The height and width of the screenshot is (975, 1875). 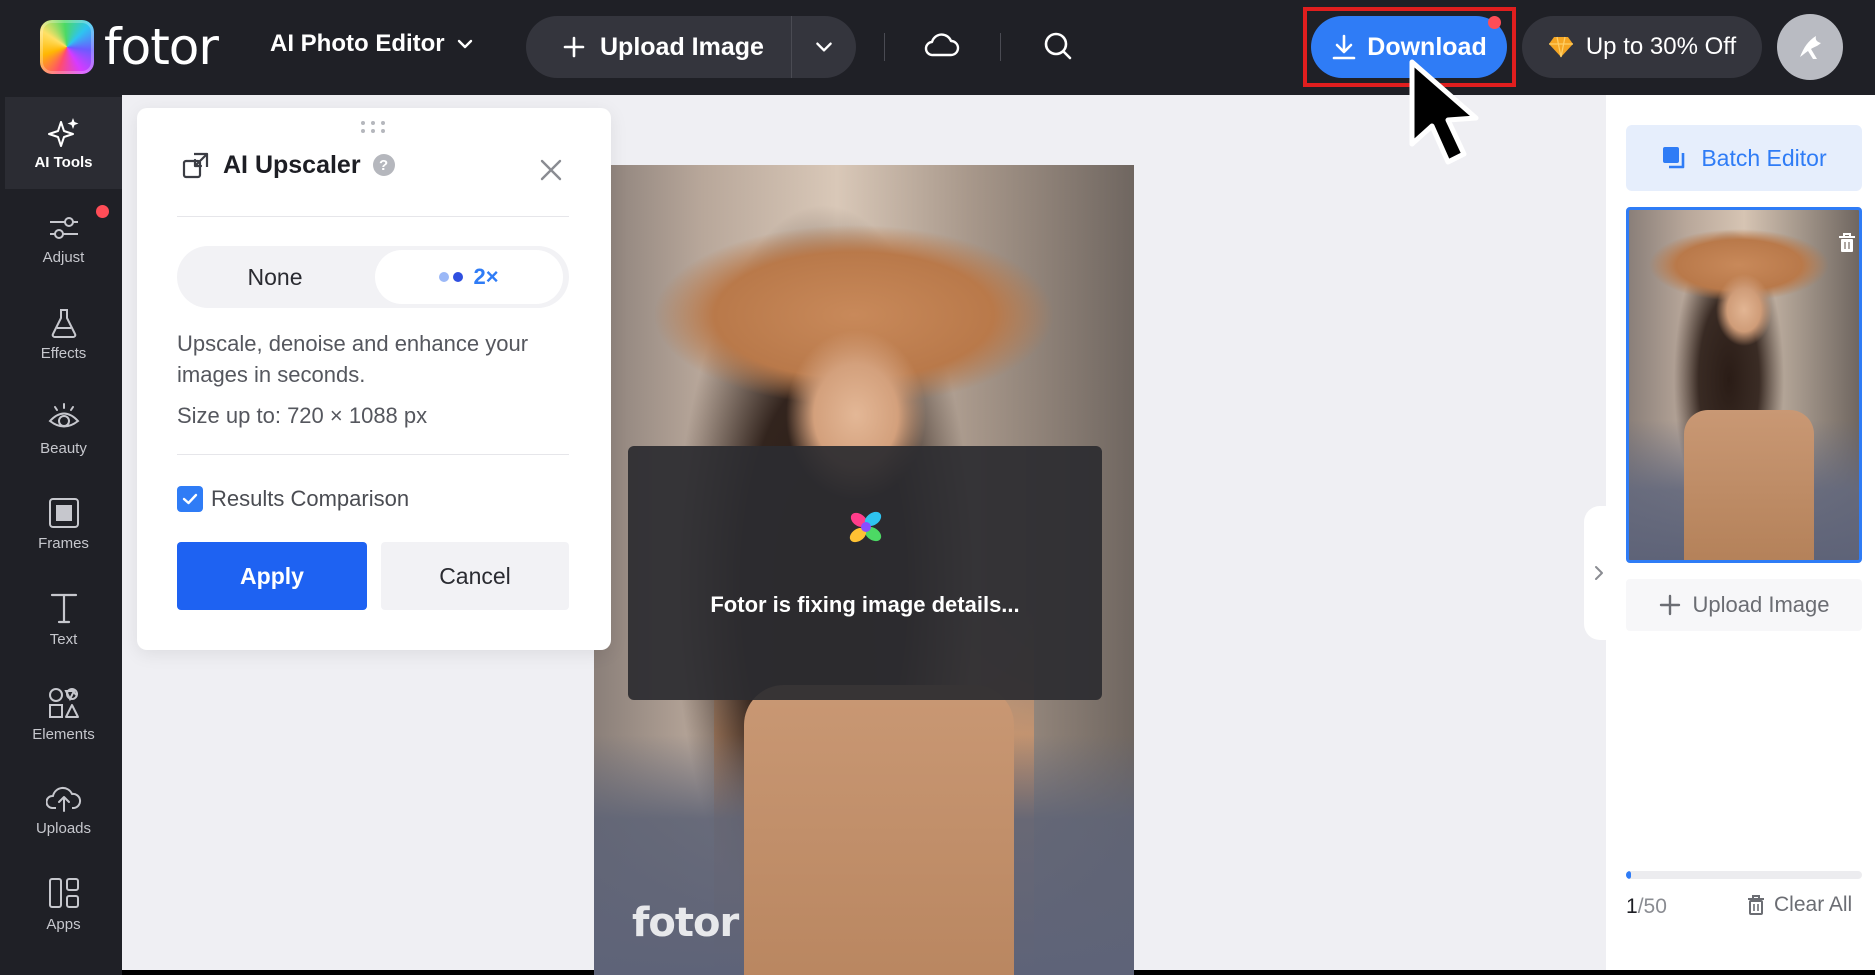 What do you see at coordinates (551, 170) in the screenshot?
I see `close-icon` at bounding box center [551, 170].